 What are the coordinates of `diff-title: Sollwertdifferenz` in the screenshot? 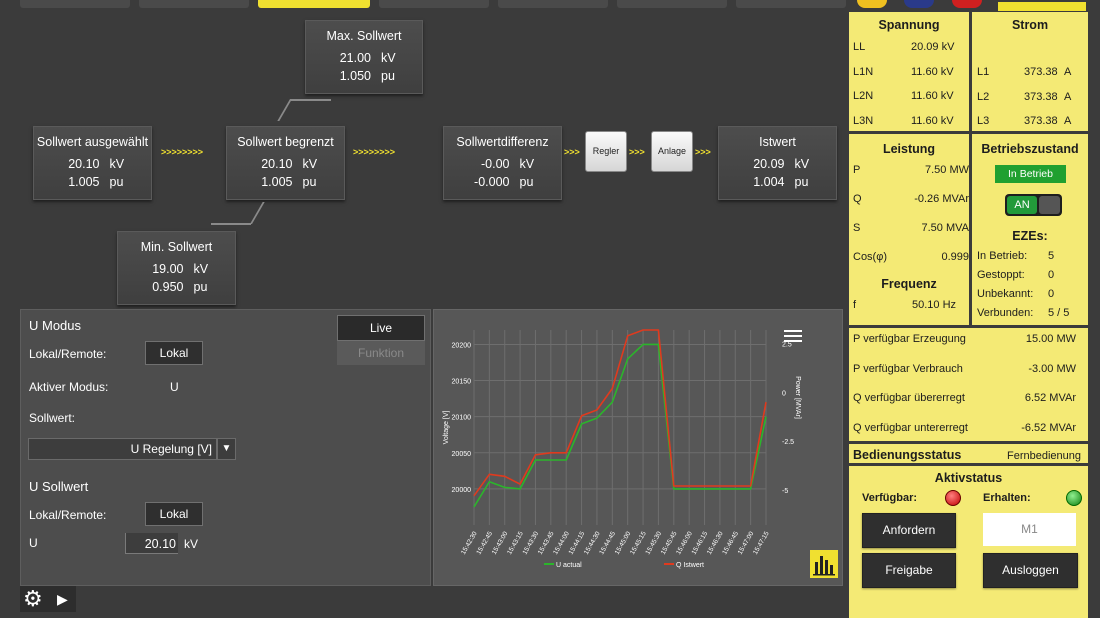 It's located at (502, 142).